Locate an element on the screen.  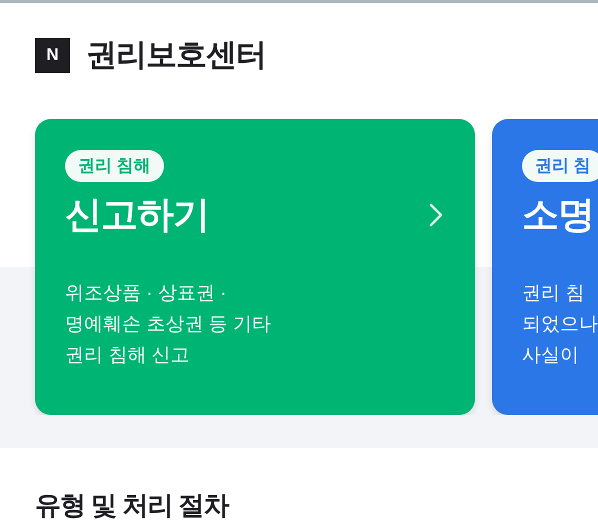
card-description: 권리 침 is located at coordinates (553, 294).